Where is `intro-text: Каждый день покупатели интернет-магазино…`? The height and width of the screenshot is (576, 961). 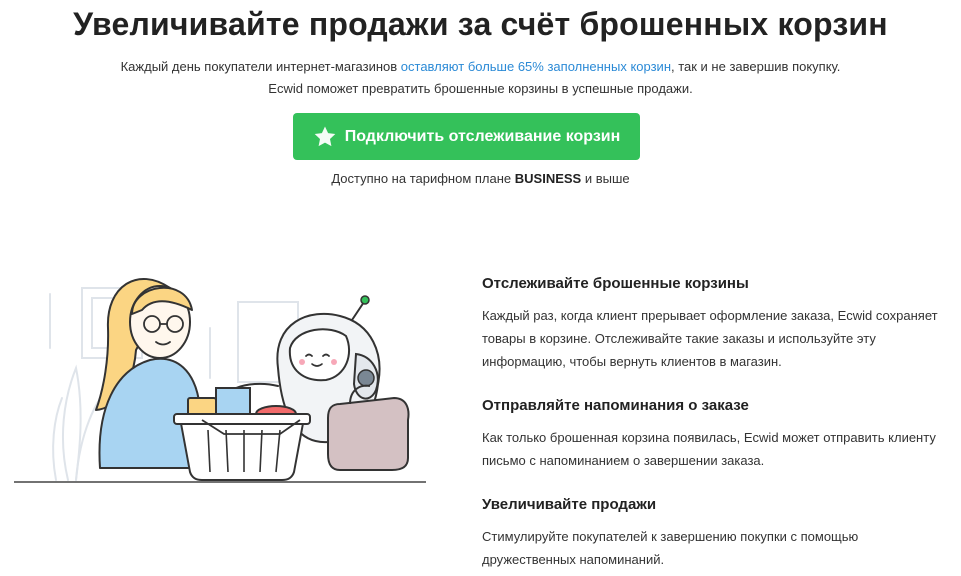
intro-text: Каждый день покупатели интернет-магазино… is located at coordinates (480, 78).